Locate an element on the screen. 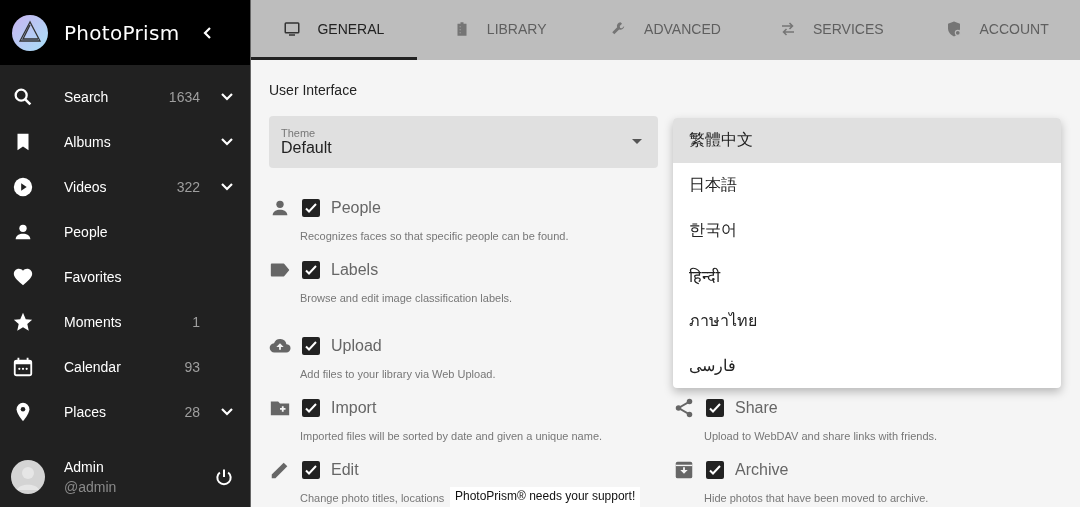  nav-item: People is located at coordinates (125, 231).